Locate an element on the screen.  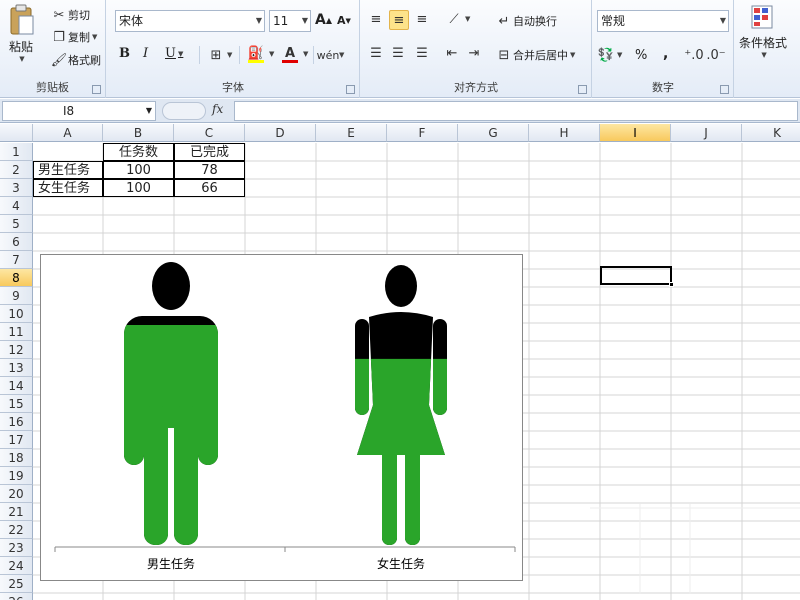
cut-button: ✂ 剪切 is located at coordinates (70, 15).